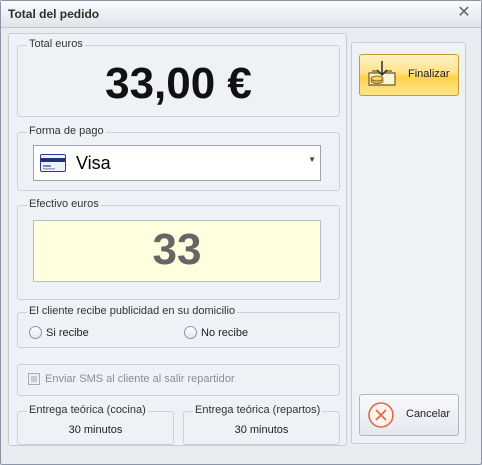 This screenshot has height=465, width=482. I want to click on route-delivery-value: 30 minutos, so click(261, 430).